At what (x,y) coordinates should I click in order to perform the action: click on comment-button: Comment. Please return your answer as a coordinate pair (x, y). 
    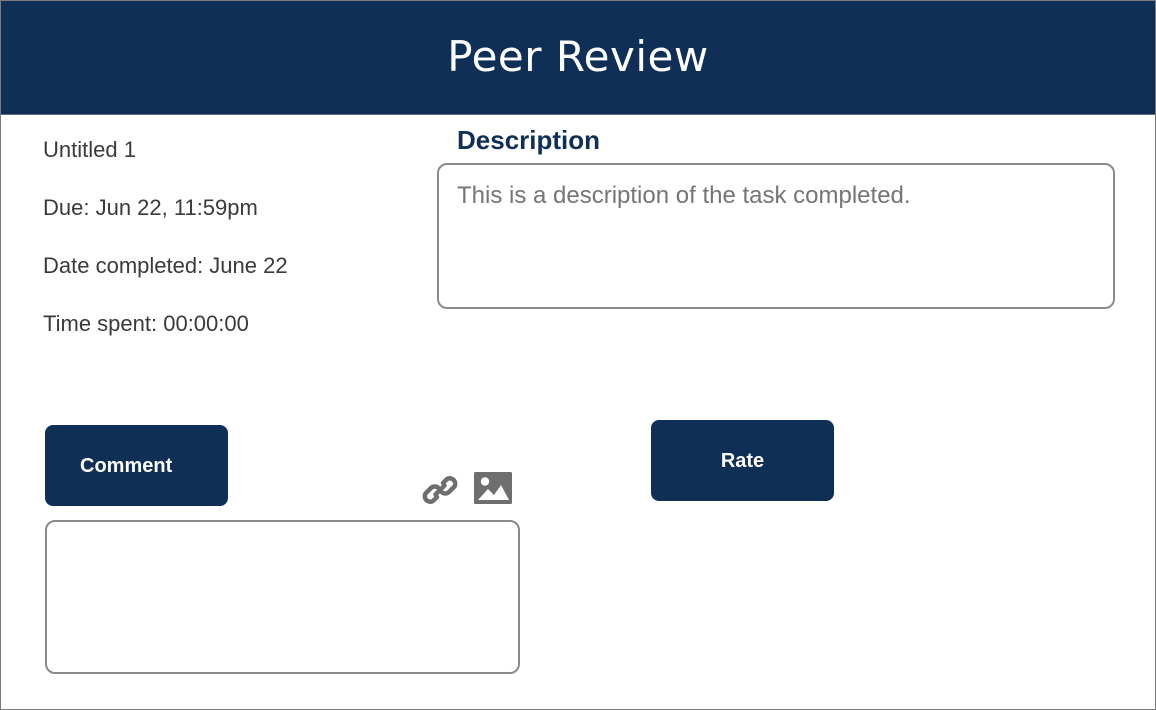
    Looking at the image, I should click on (136, 465).